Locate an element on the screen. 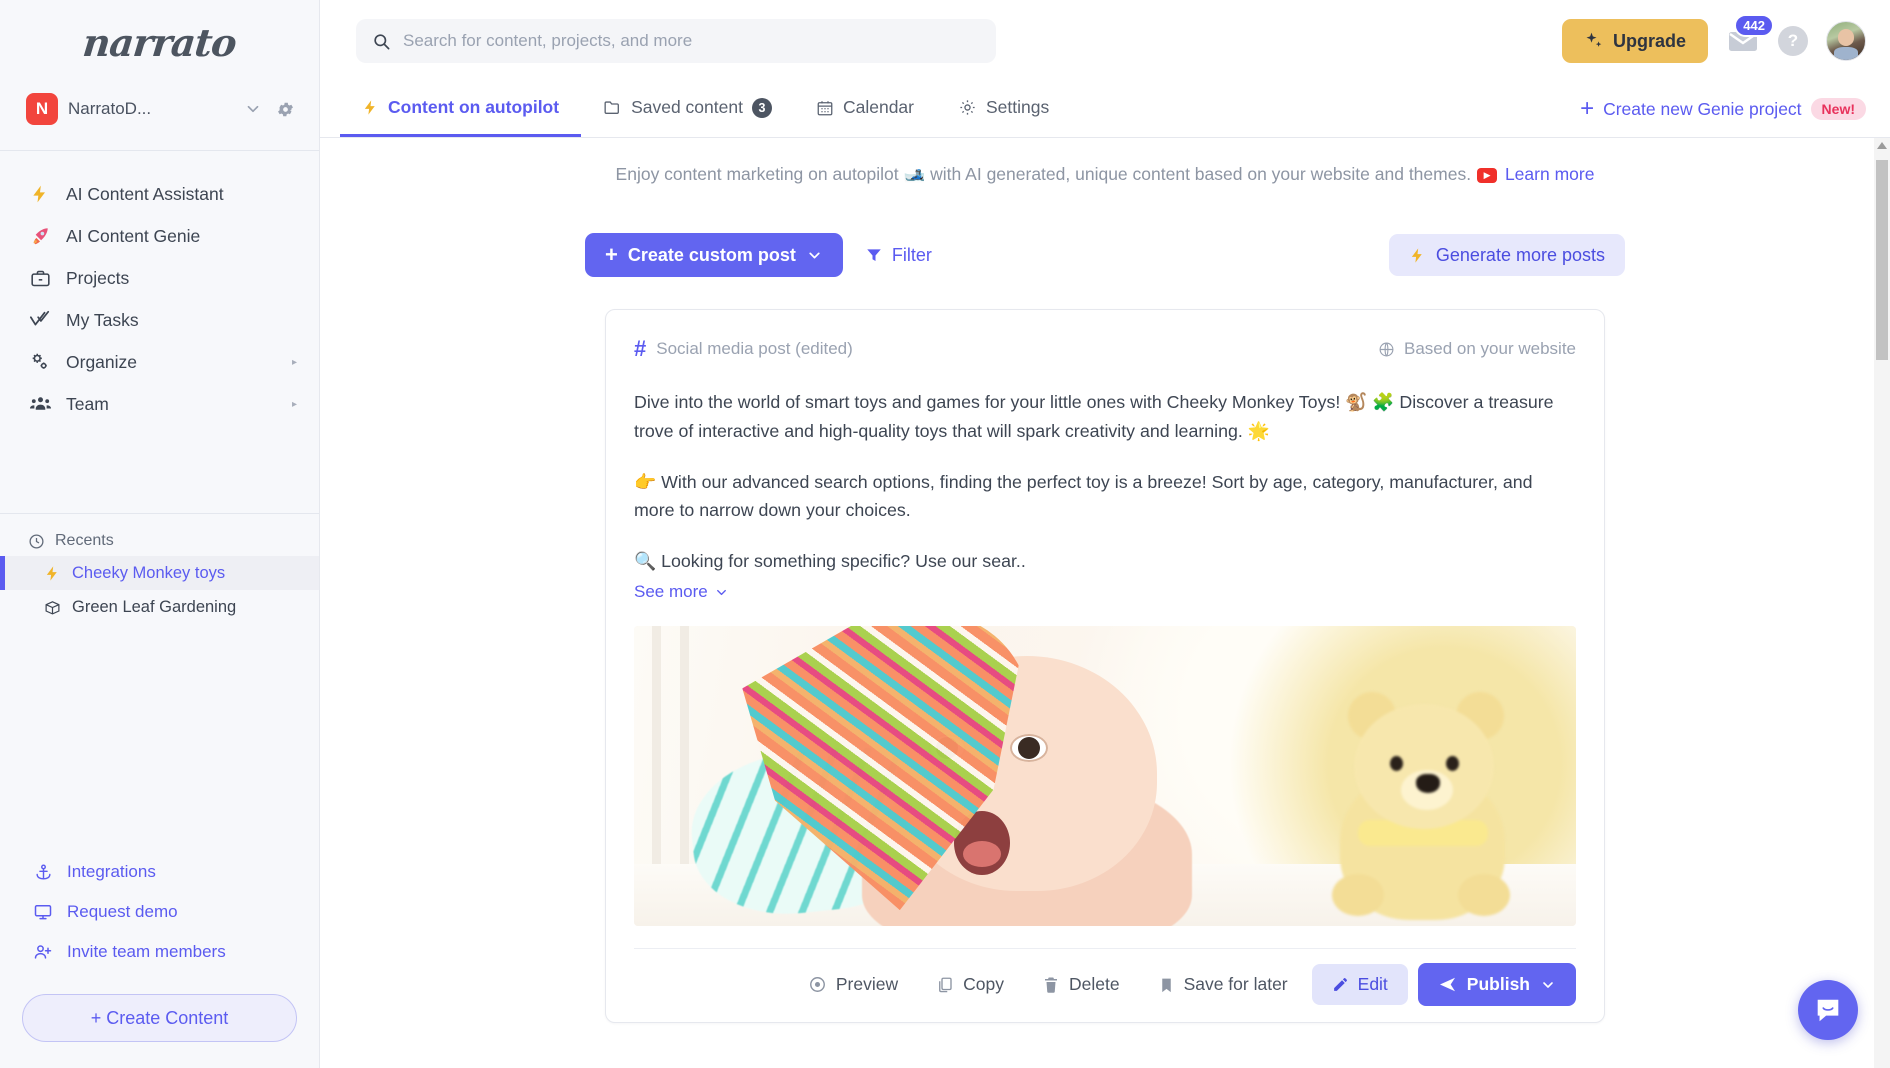 The image size is (1890, 1068). scroll-up-arrow-icon is located at coordinates (1882, 145).